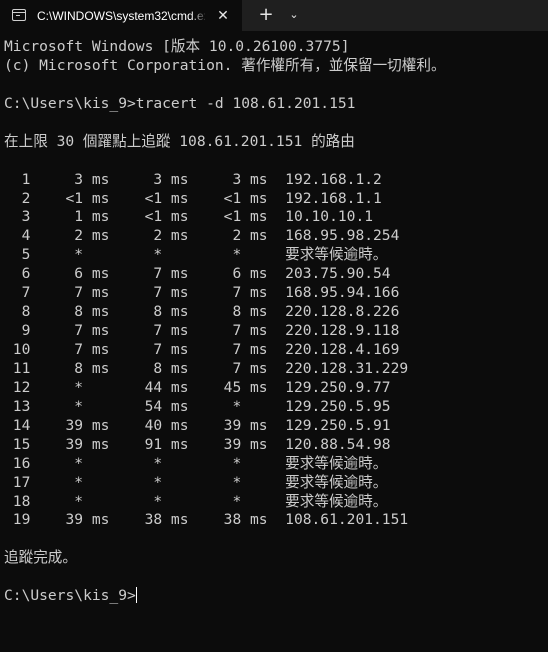 The height and width of the screenshot is (652, 548). What do you see at coordinates (179, 141) in the screenshot?
I see `console-line: 在上限 30 個躍點上追蹤 108.61.201.151 的路由` at bounding box center [179, 141].